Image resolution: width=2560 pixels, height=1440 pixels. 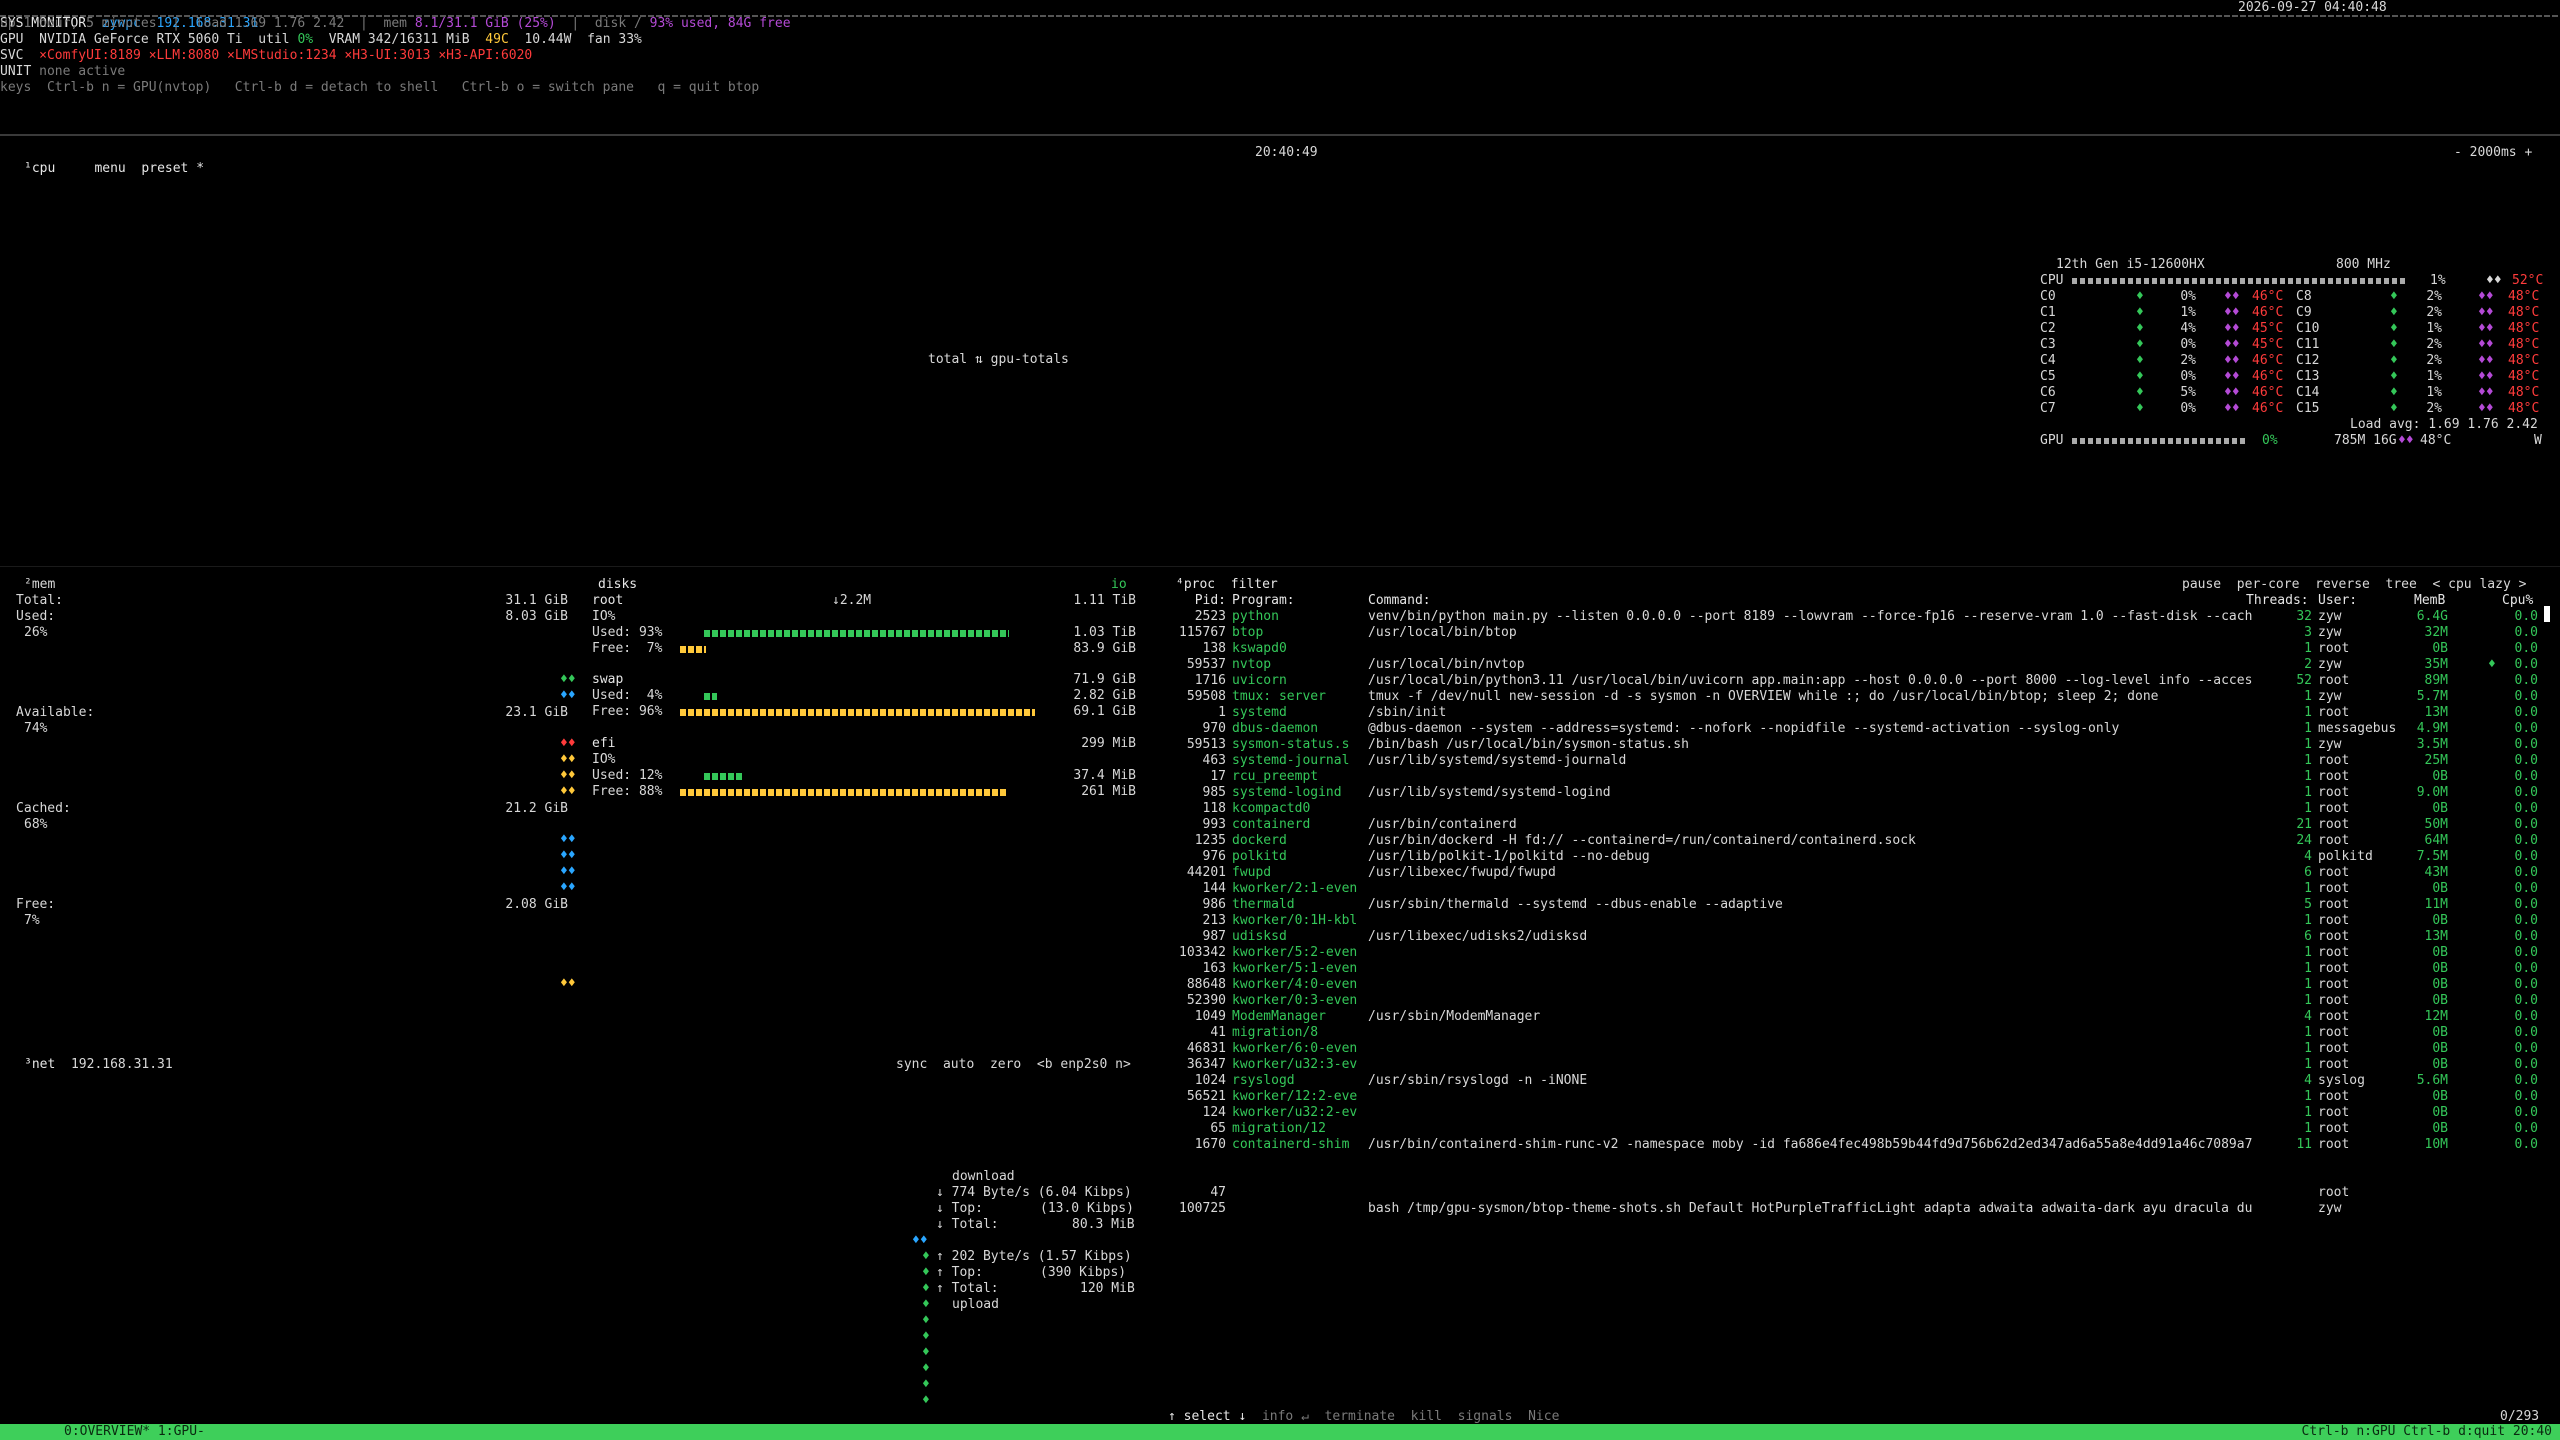 What do you see at coordinates (2524, 344) in the screenshot?
I see `core-temp: 48°C` at bounding box center [2524, 344].